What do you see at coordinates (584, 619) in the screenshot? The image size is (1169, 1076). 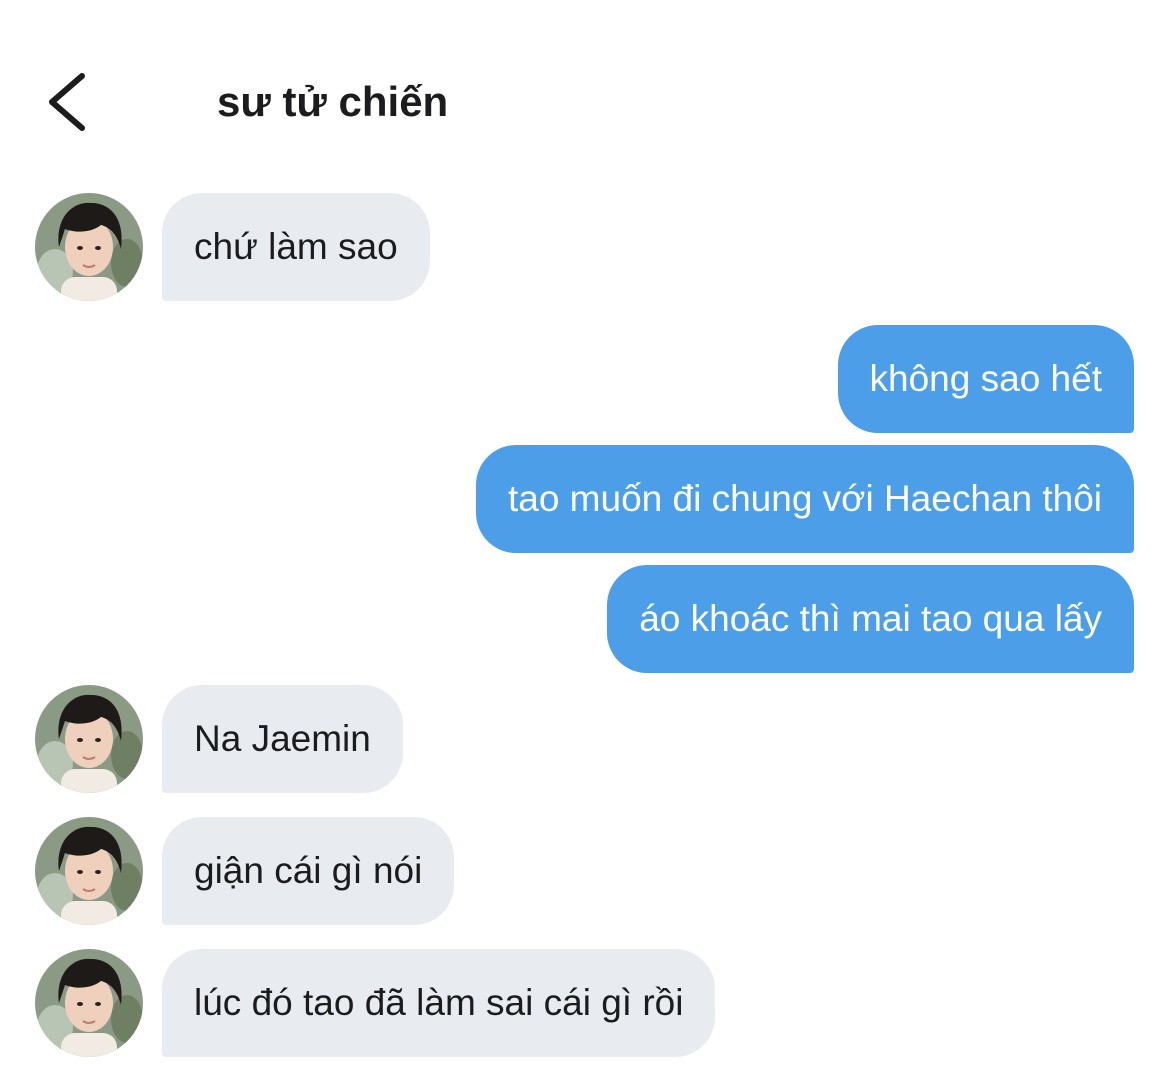 I see `message-row-outgoing: áo khoác thì mai tao qua lấy` at bounding box center [584, 619].